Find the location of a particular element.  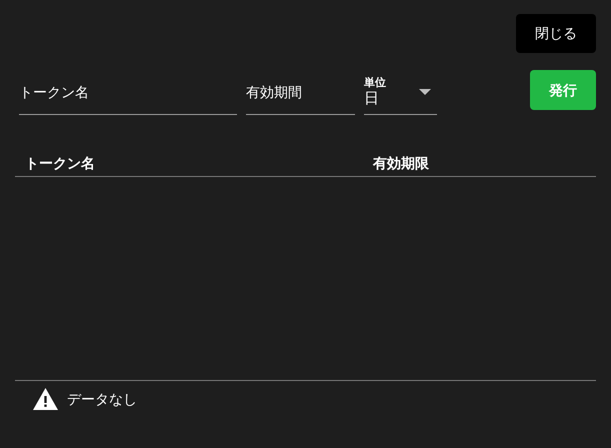

close-button: 閉じる is located at coordinates (556, 33).